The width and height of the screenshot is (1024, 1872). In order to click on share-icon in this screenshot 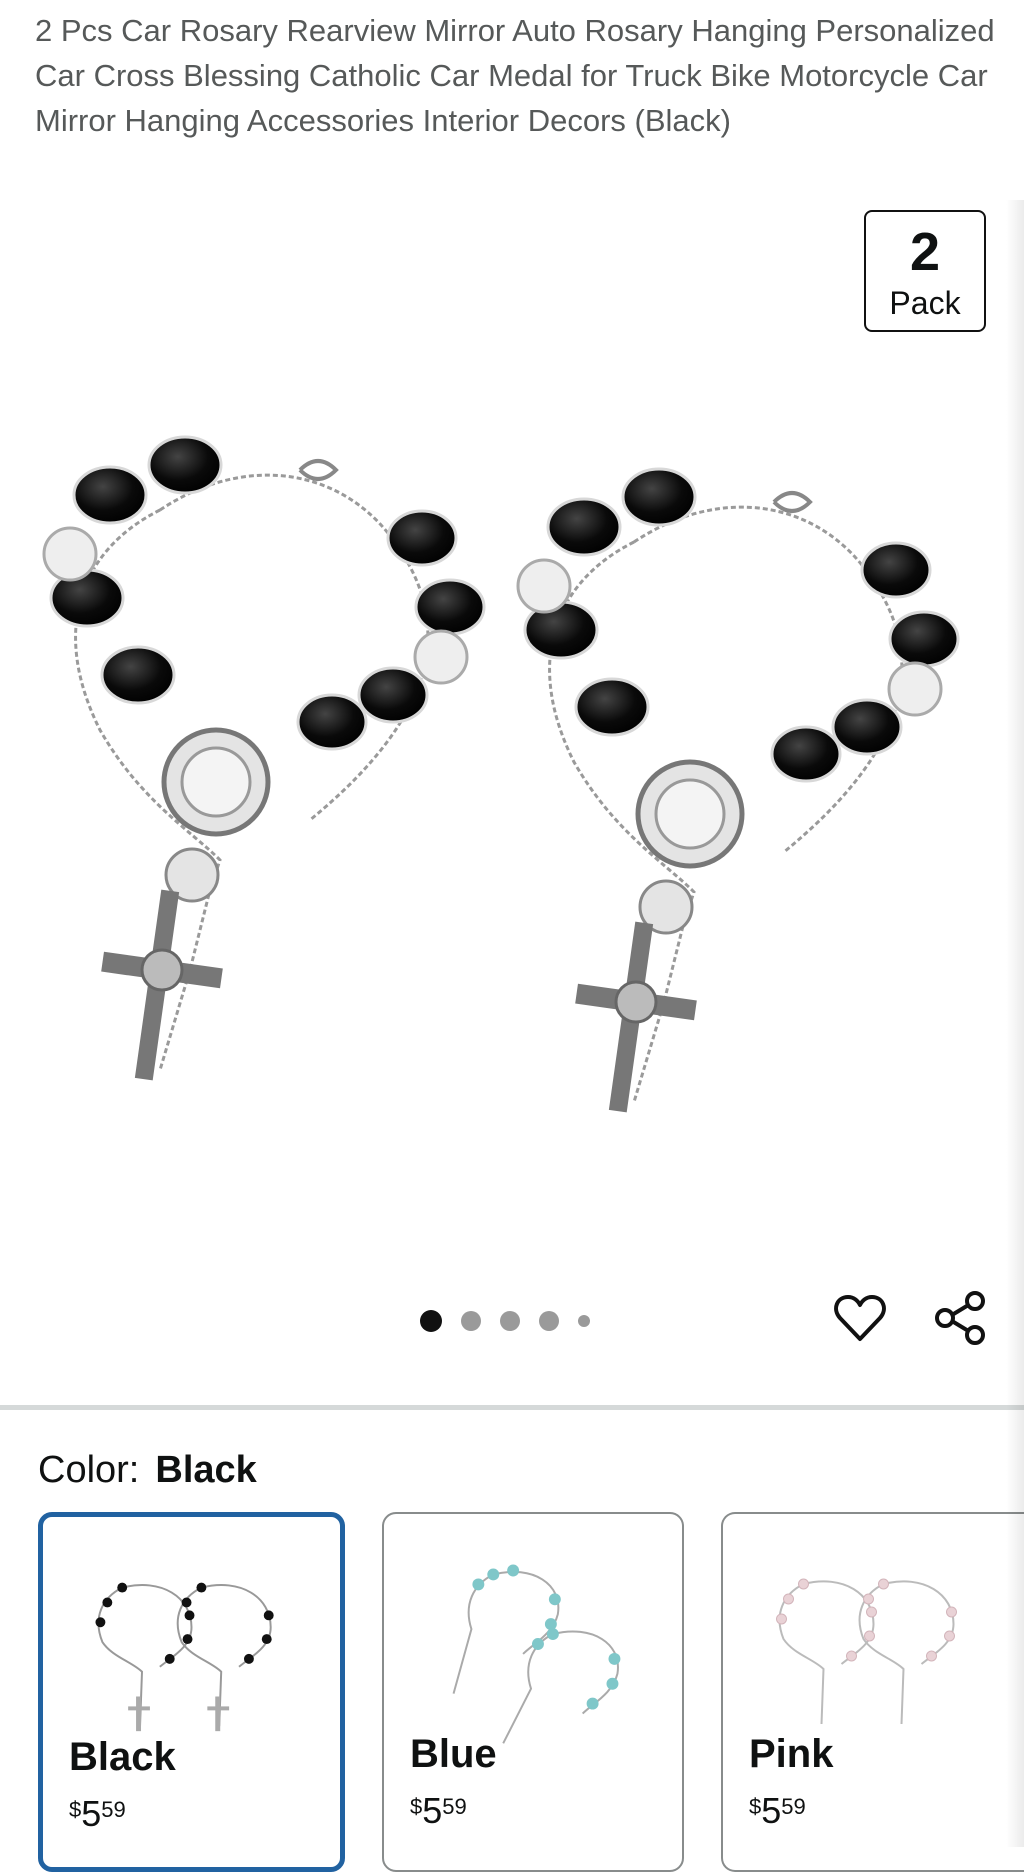, I will do `click(960, 1318)`.